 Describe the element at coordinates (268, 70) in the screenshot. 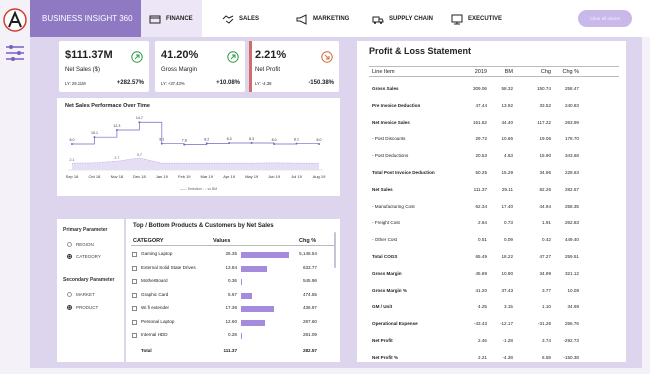

I see `kpi-label: Net Profit` at that location.